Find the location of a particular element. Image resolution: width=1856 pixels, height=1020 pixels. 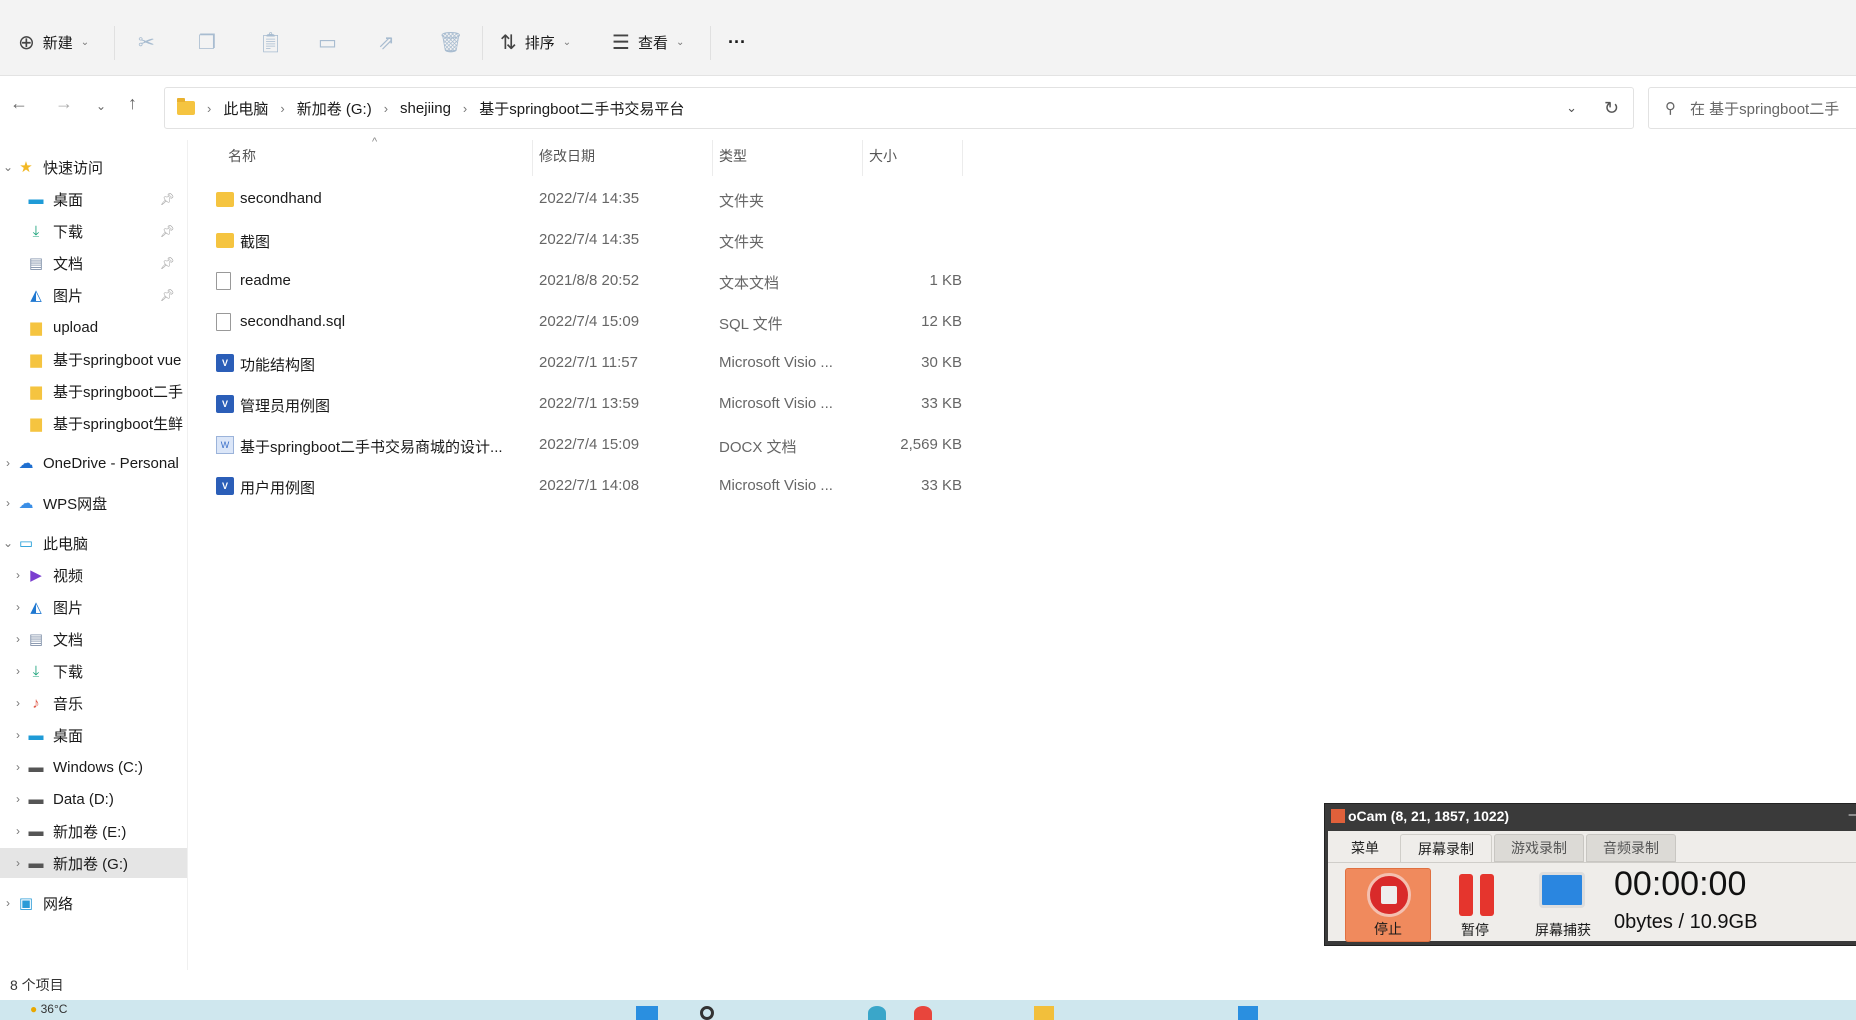

sidebar-item: › ▬ Windows (C:) is located at coordinates (93, 767).